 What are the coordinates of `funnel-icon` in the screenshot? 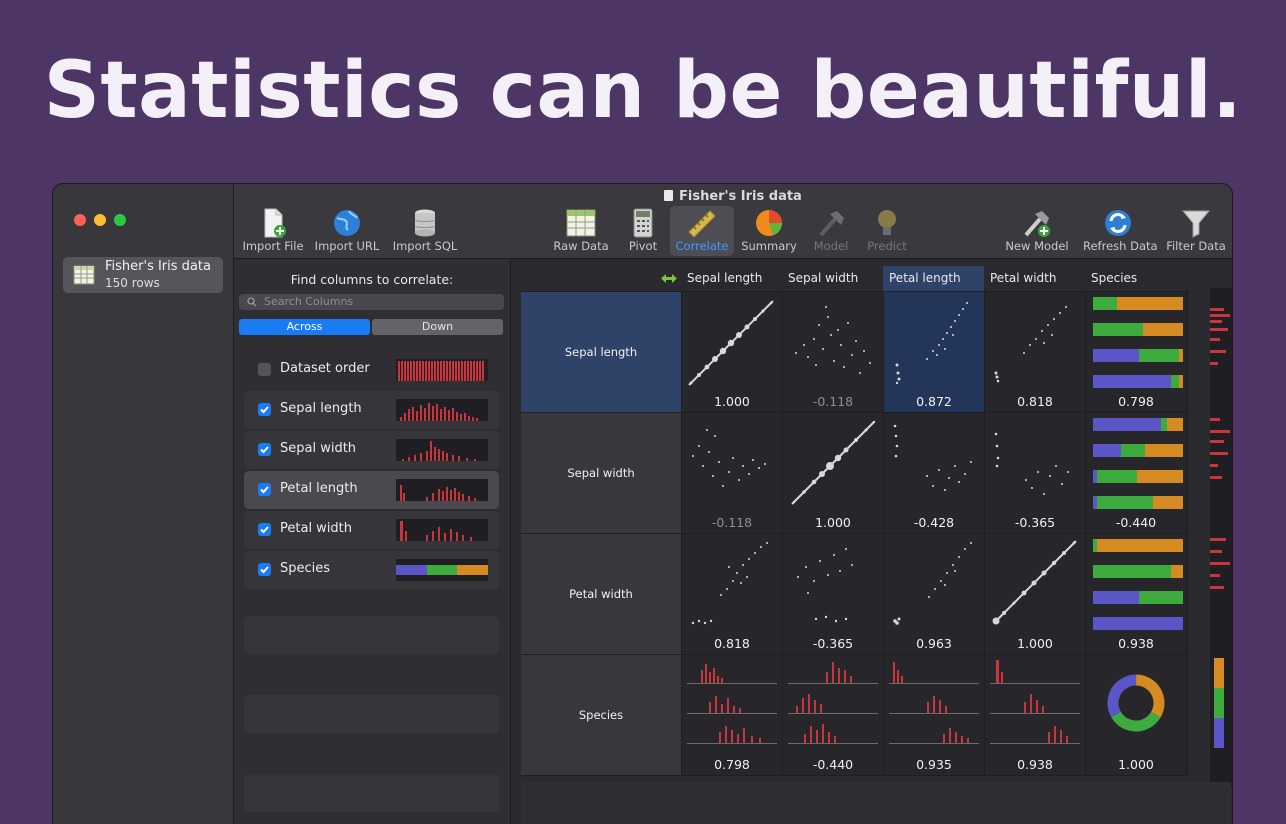 It's located at (1196, 224).